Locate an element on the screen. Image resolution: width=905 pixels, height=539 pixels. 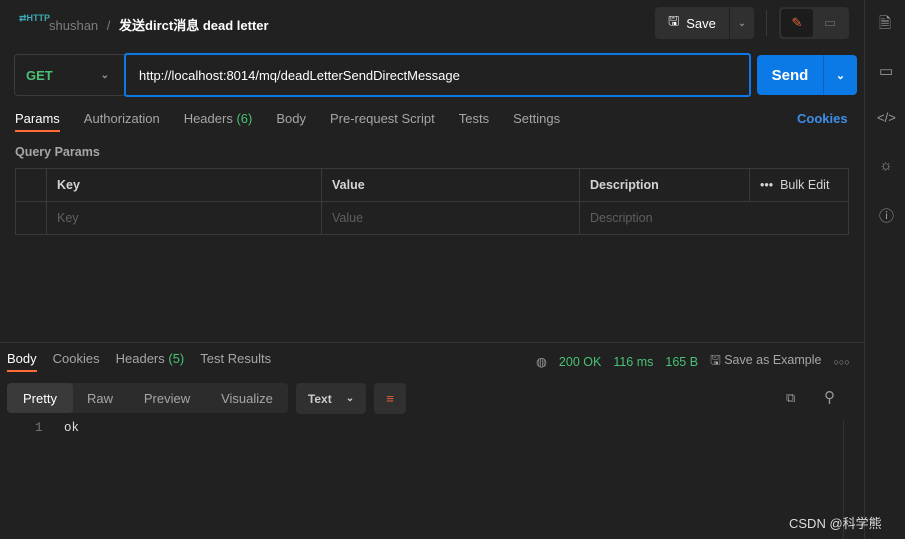
comments-icon: ▭ is located at coordinates (886, 71).